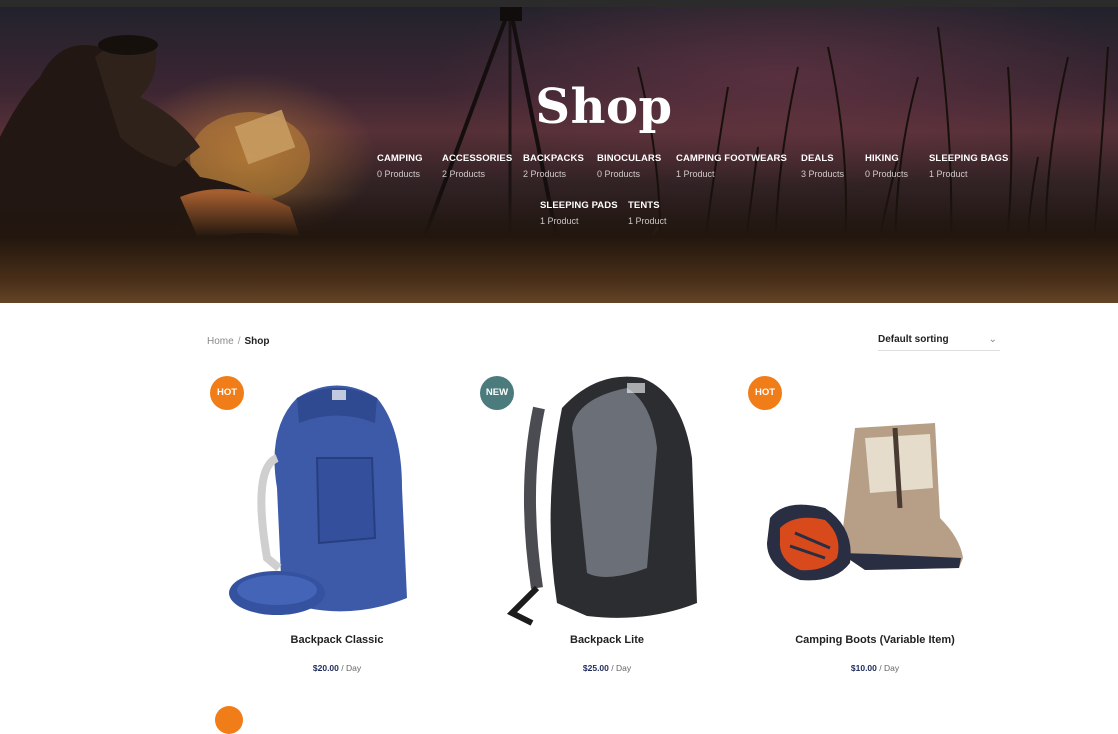 The image size is (1118, 734). What do you see at coordinates (875, 668) in the screenshot?
I see `product-price: $10.00 / Day` at bounding box center [875, 668].